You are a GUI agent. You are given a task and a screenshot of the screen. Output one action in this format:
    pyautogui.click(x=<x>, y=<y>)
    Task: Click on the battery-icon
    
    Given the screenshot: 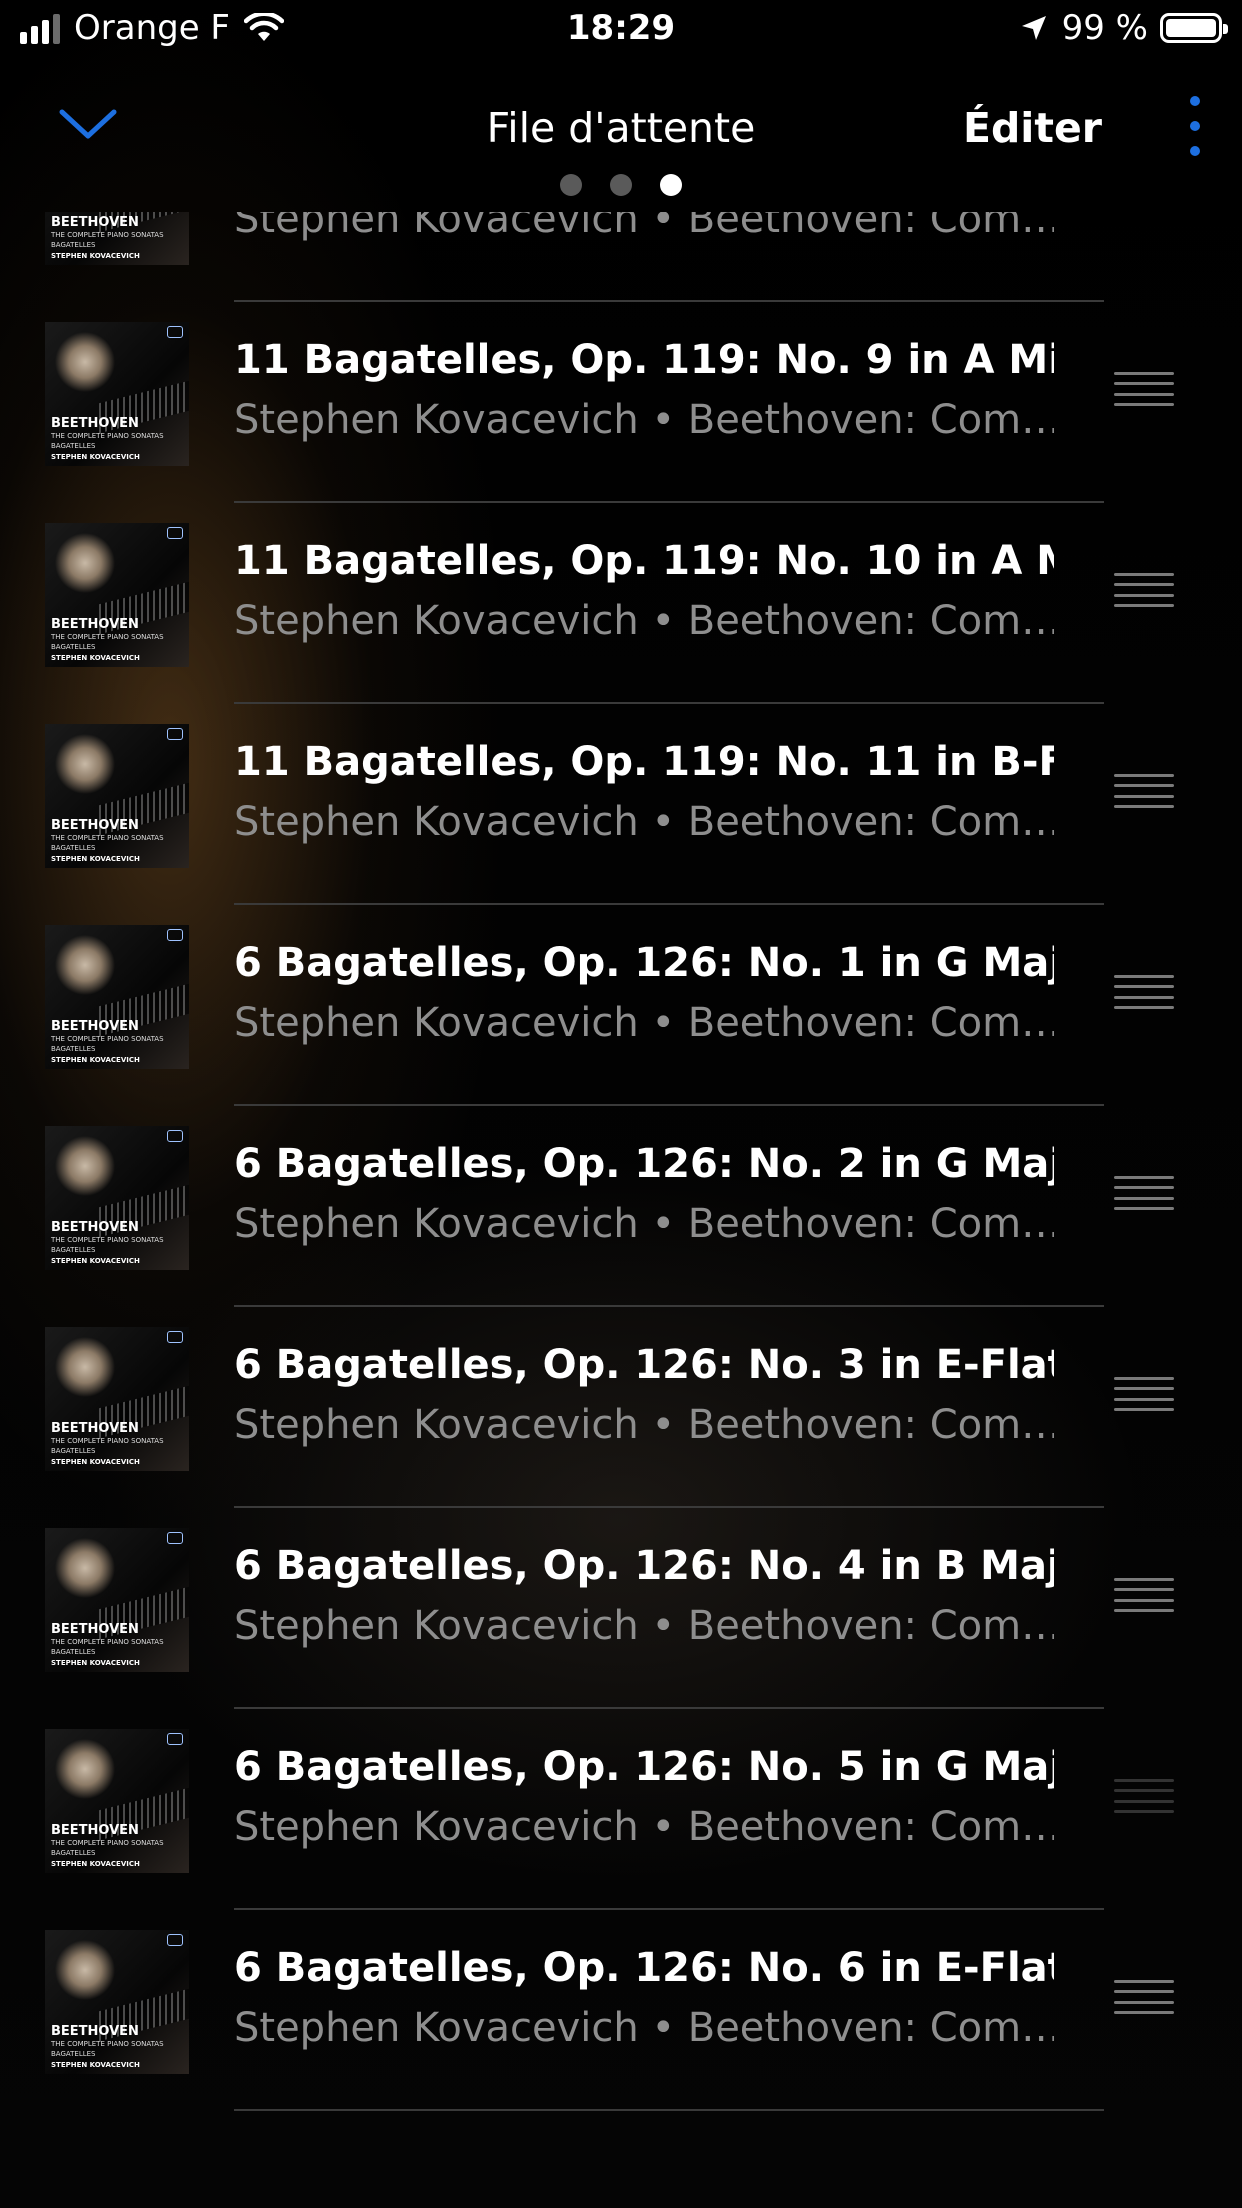 What is the action you would take?
    pyautogui.click(x=1194, y=28)
    